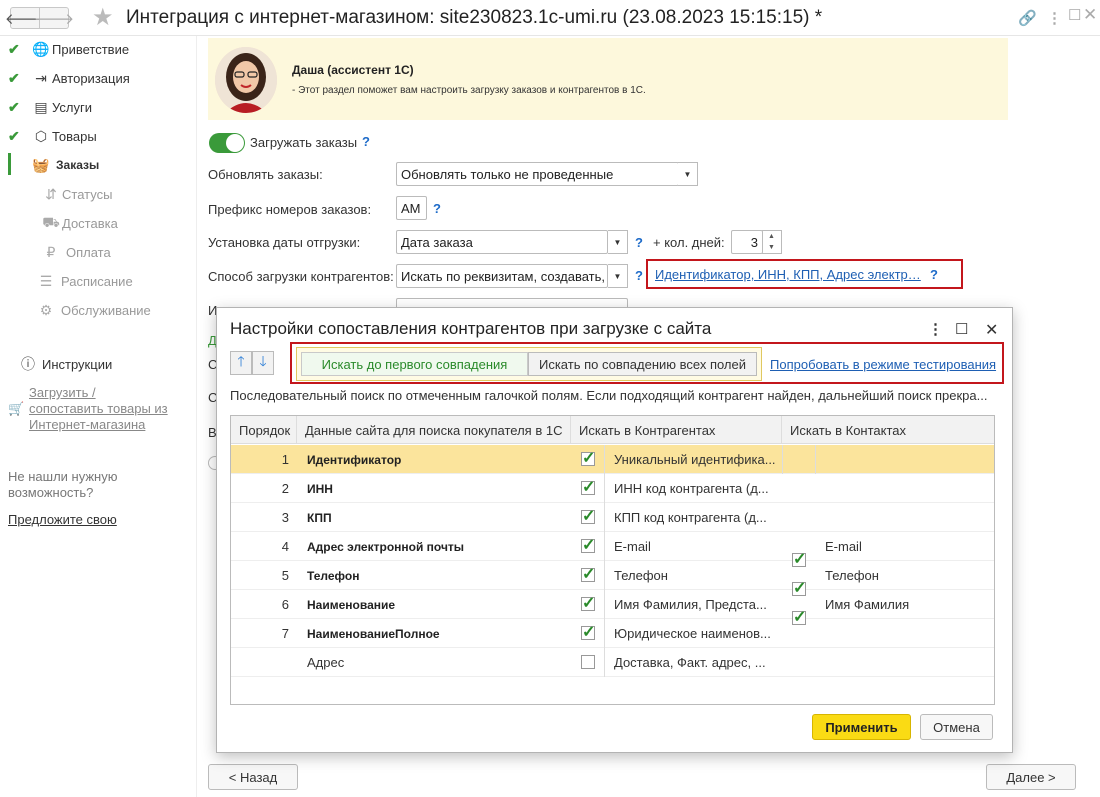  Describe the element at coordinates (319, 517) in the screenshot. I see `field-name-cell: КПП` at that location.